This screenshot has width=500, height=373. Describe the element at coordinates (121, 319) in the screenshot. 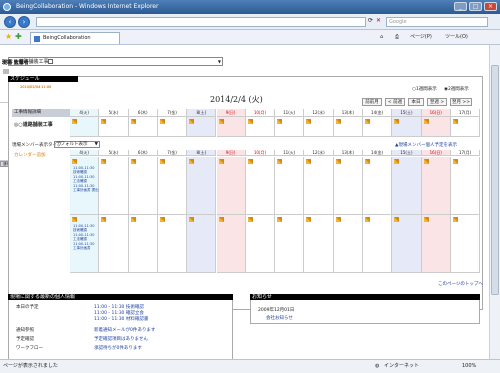

I see `info-value: 11:00 - 11:30 材料確認書` at that location.